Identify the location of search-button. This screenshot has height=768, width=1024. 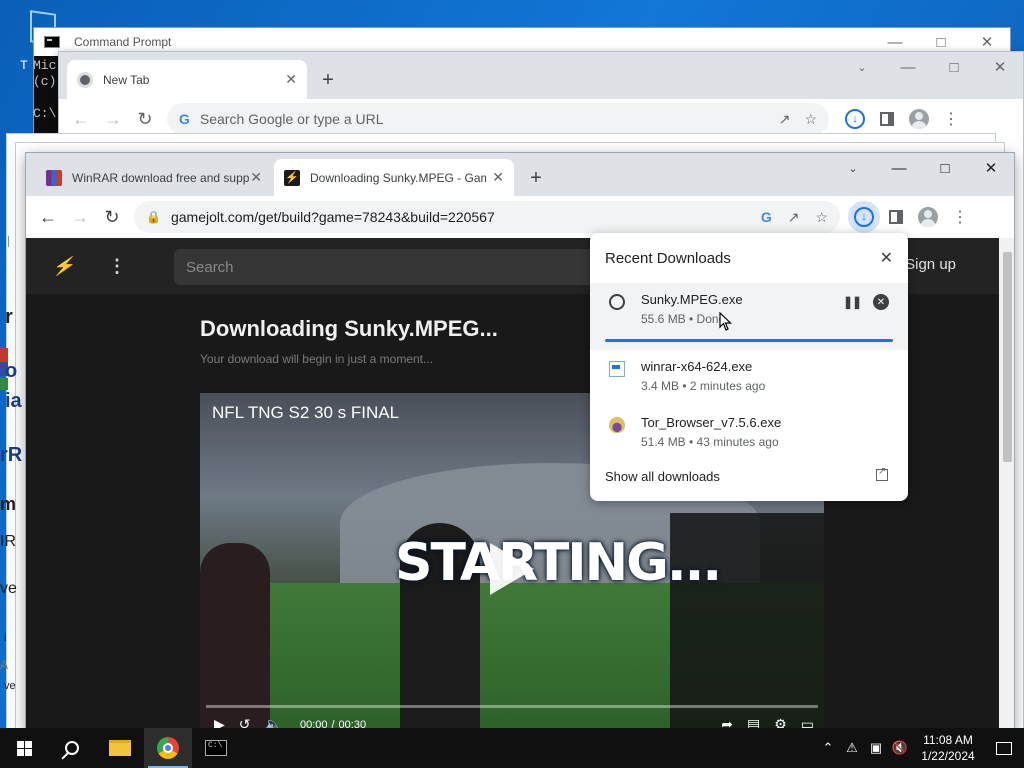
(72, 748).